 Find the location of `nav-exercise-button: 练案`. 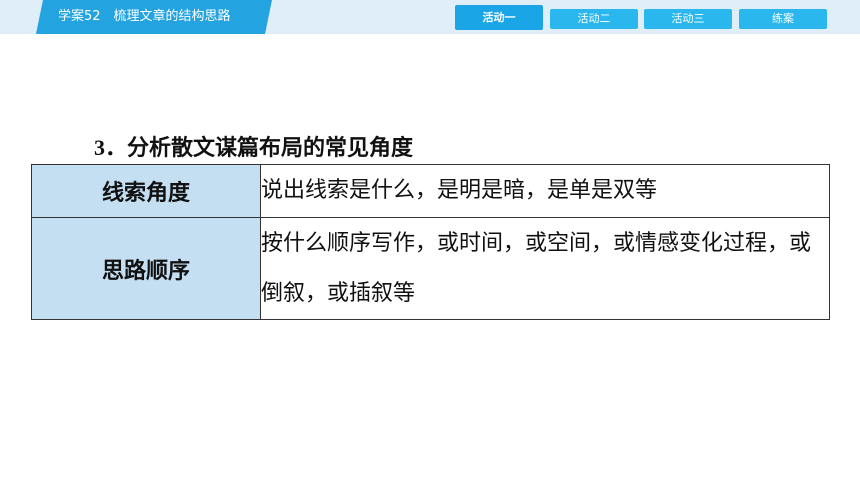

nav-exercise-button: 练案 is located at coordinates (783, 19).